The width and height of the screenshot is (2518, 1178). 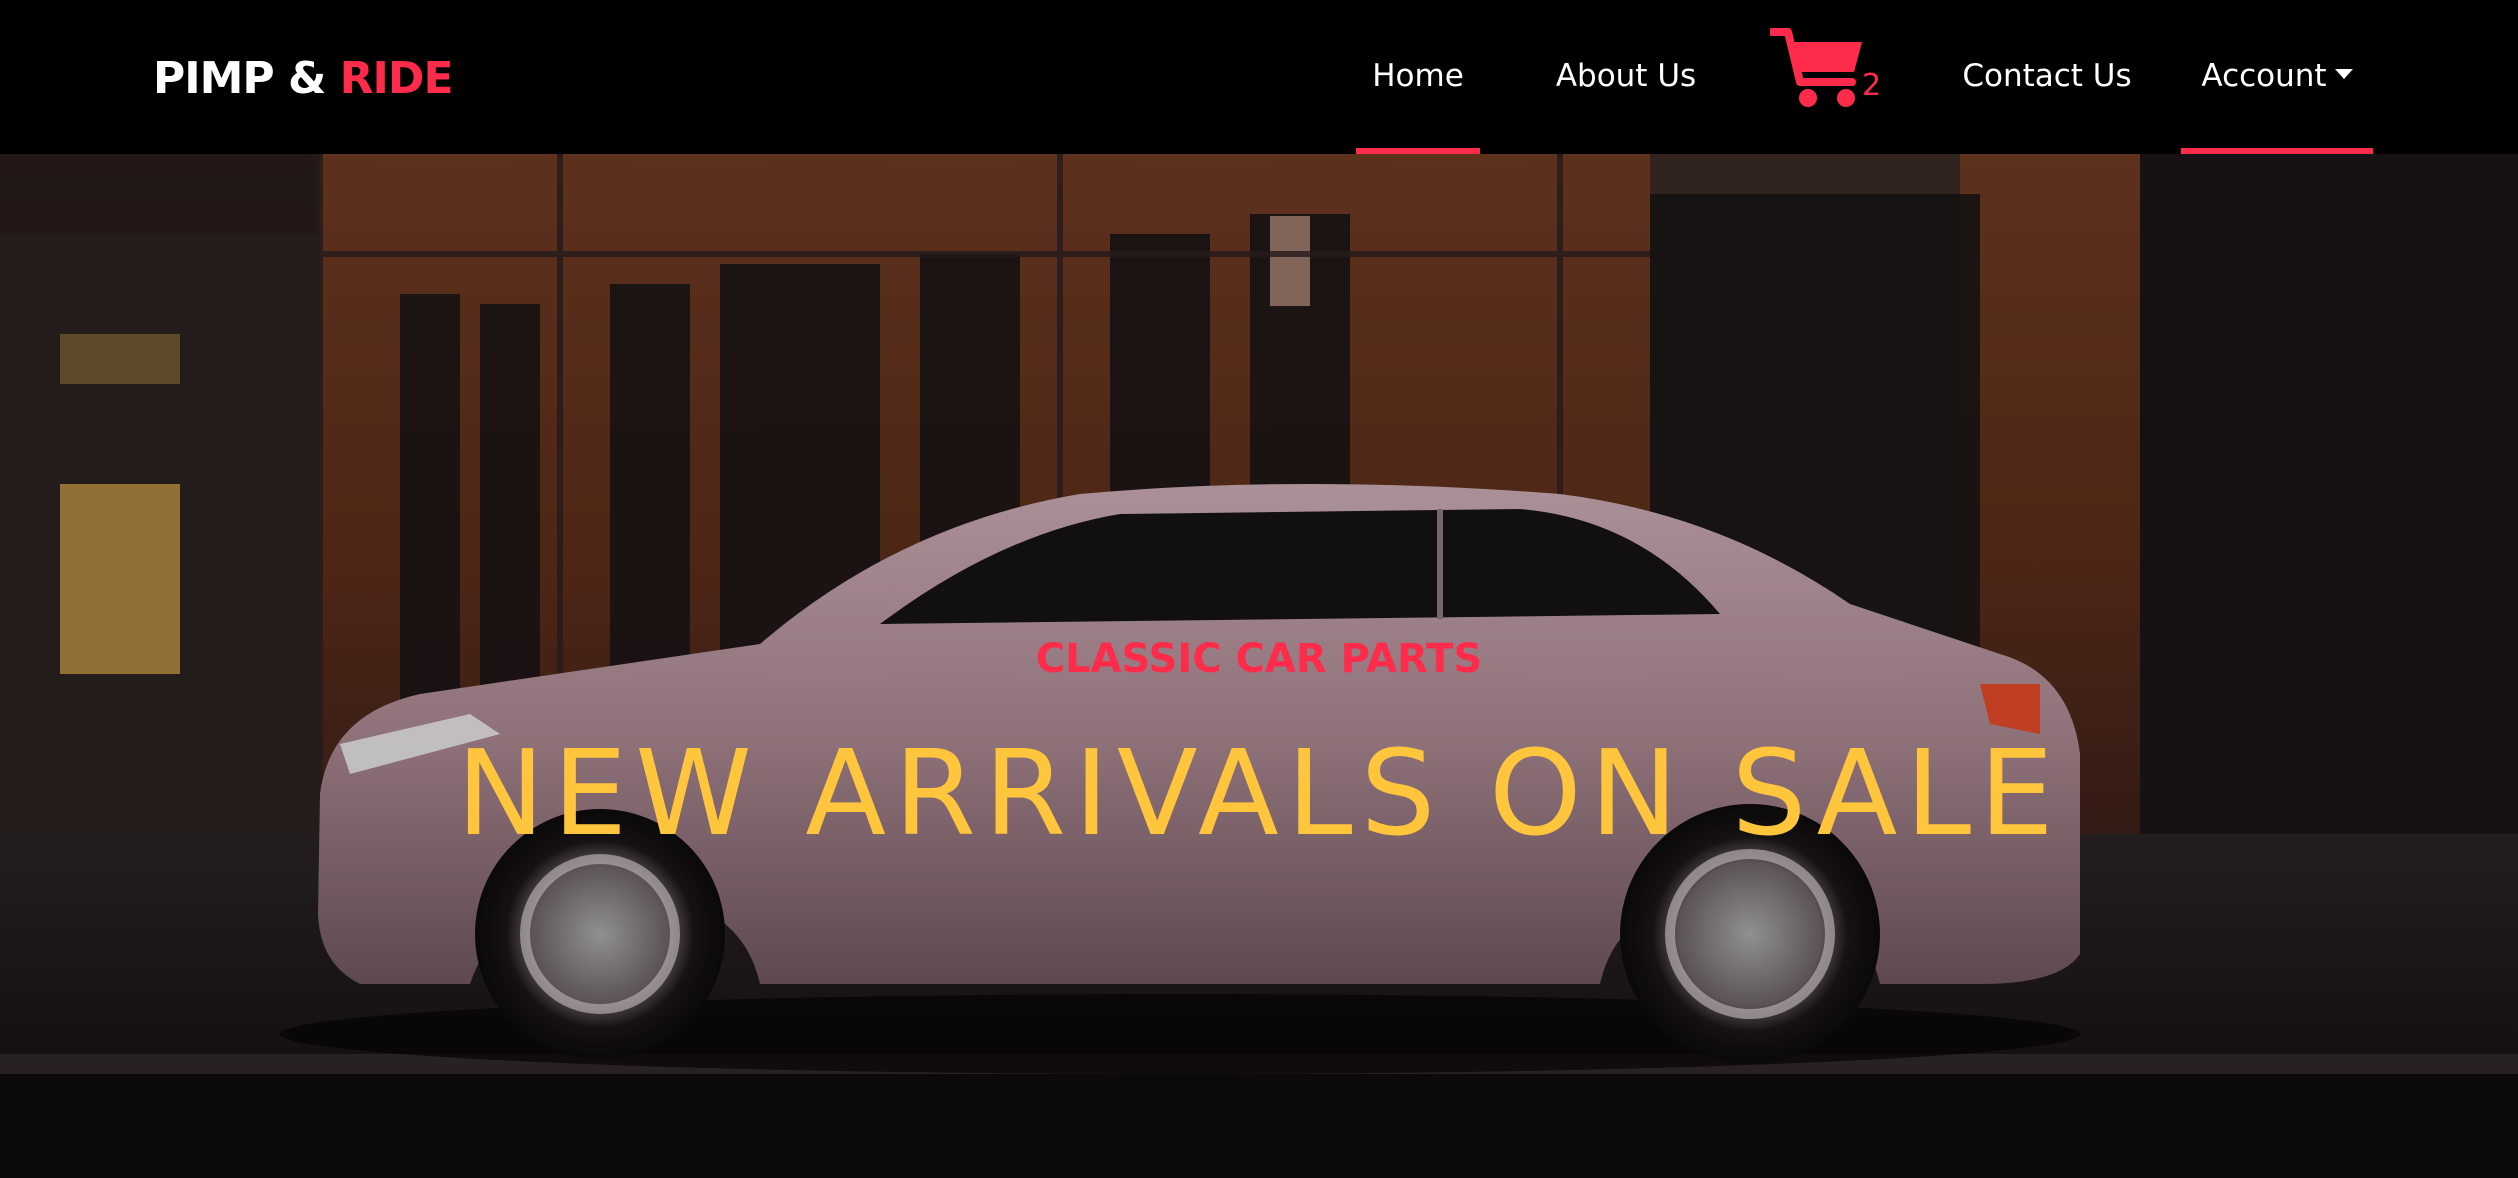 I want to click on hero-subtitle: CLASSIC CAR PARTS, so click(x=1259, y=659).